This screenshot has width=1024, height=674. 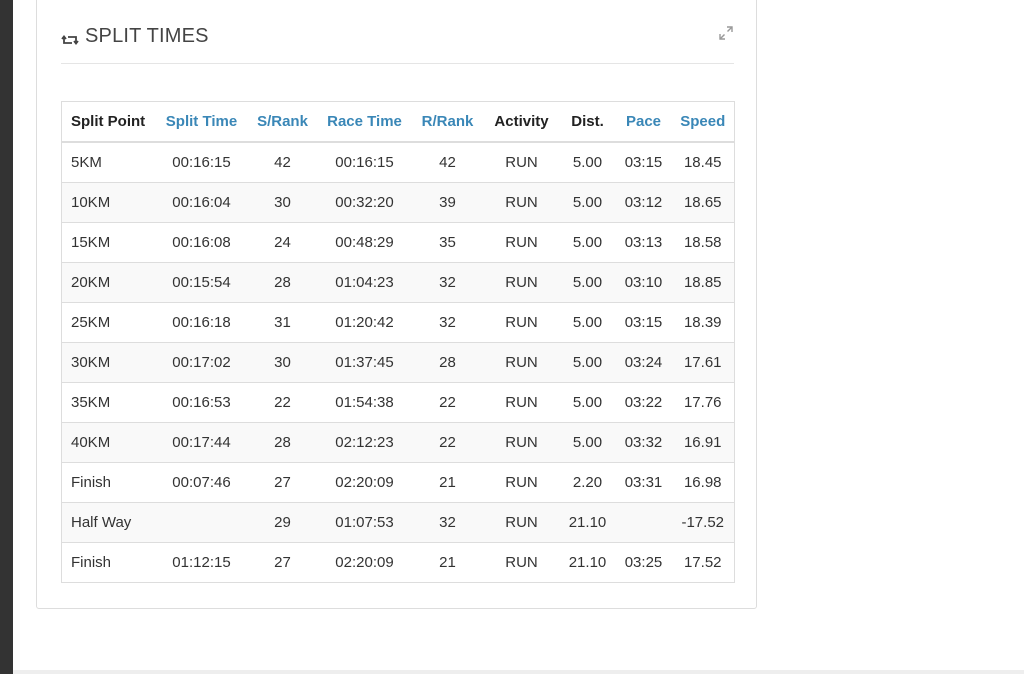 What do you see at coordinates (108, 522) in the screenshot?
I see `table-cell: Half Way` at bounding box center [108, 522].